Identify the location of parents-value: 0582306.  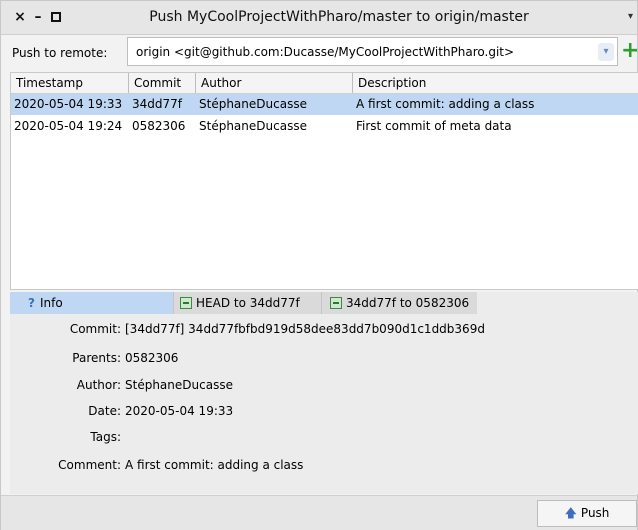
(152, 358).